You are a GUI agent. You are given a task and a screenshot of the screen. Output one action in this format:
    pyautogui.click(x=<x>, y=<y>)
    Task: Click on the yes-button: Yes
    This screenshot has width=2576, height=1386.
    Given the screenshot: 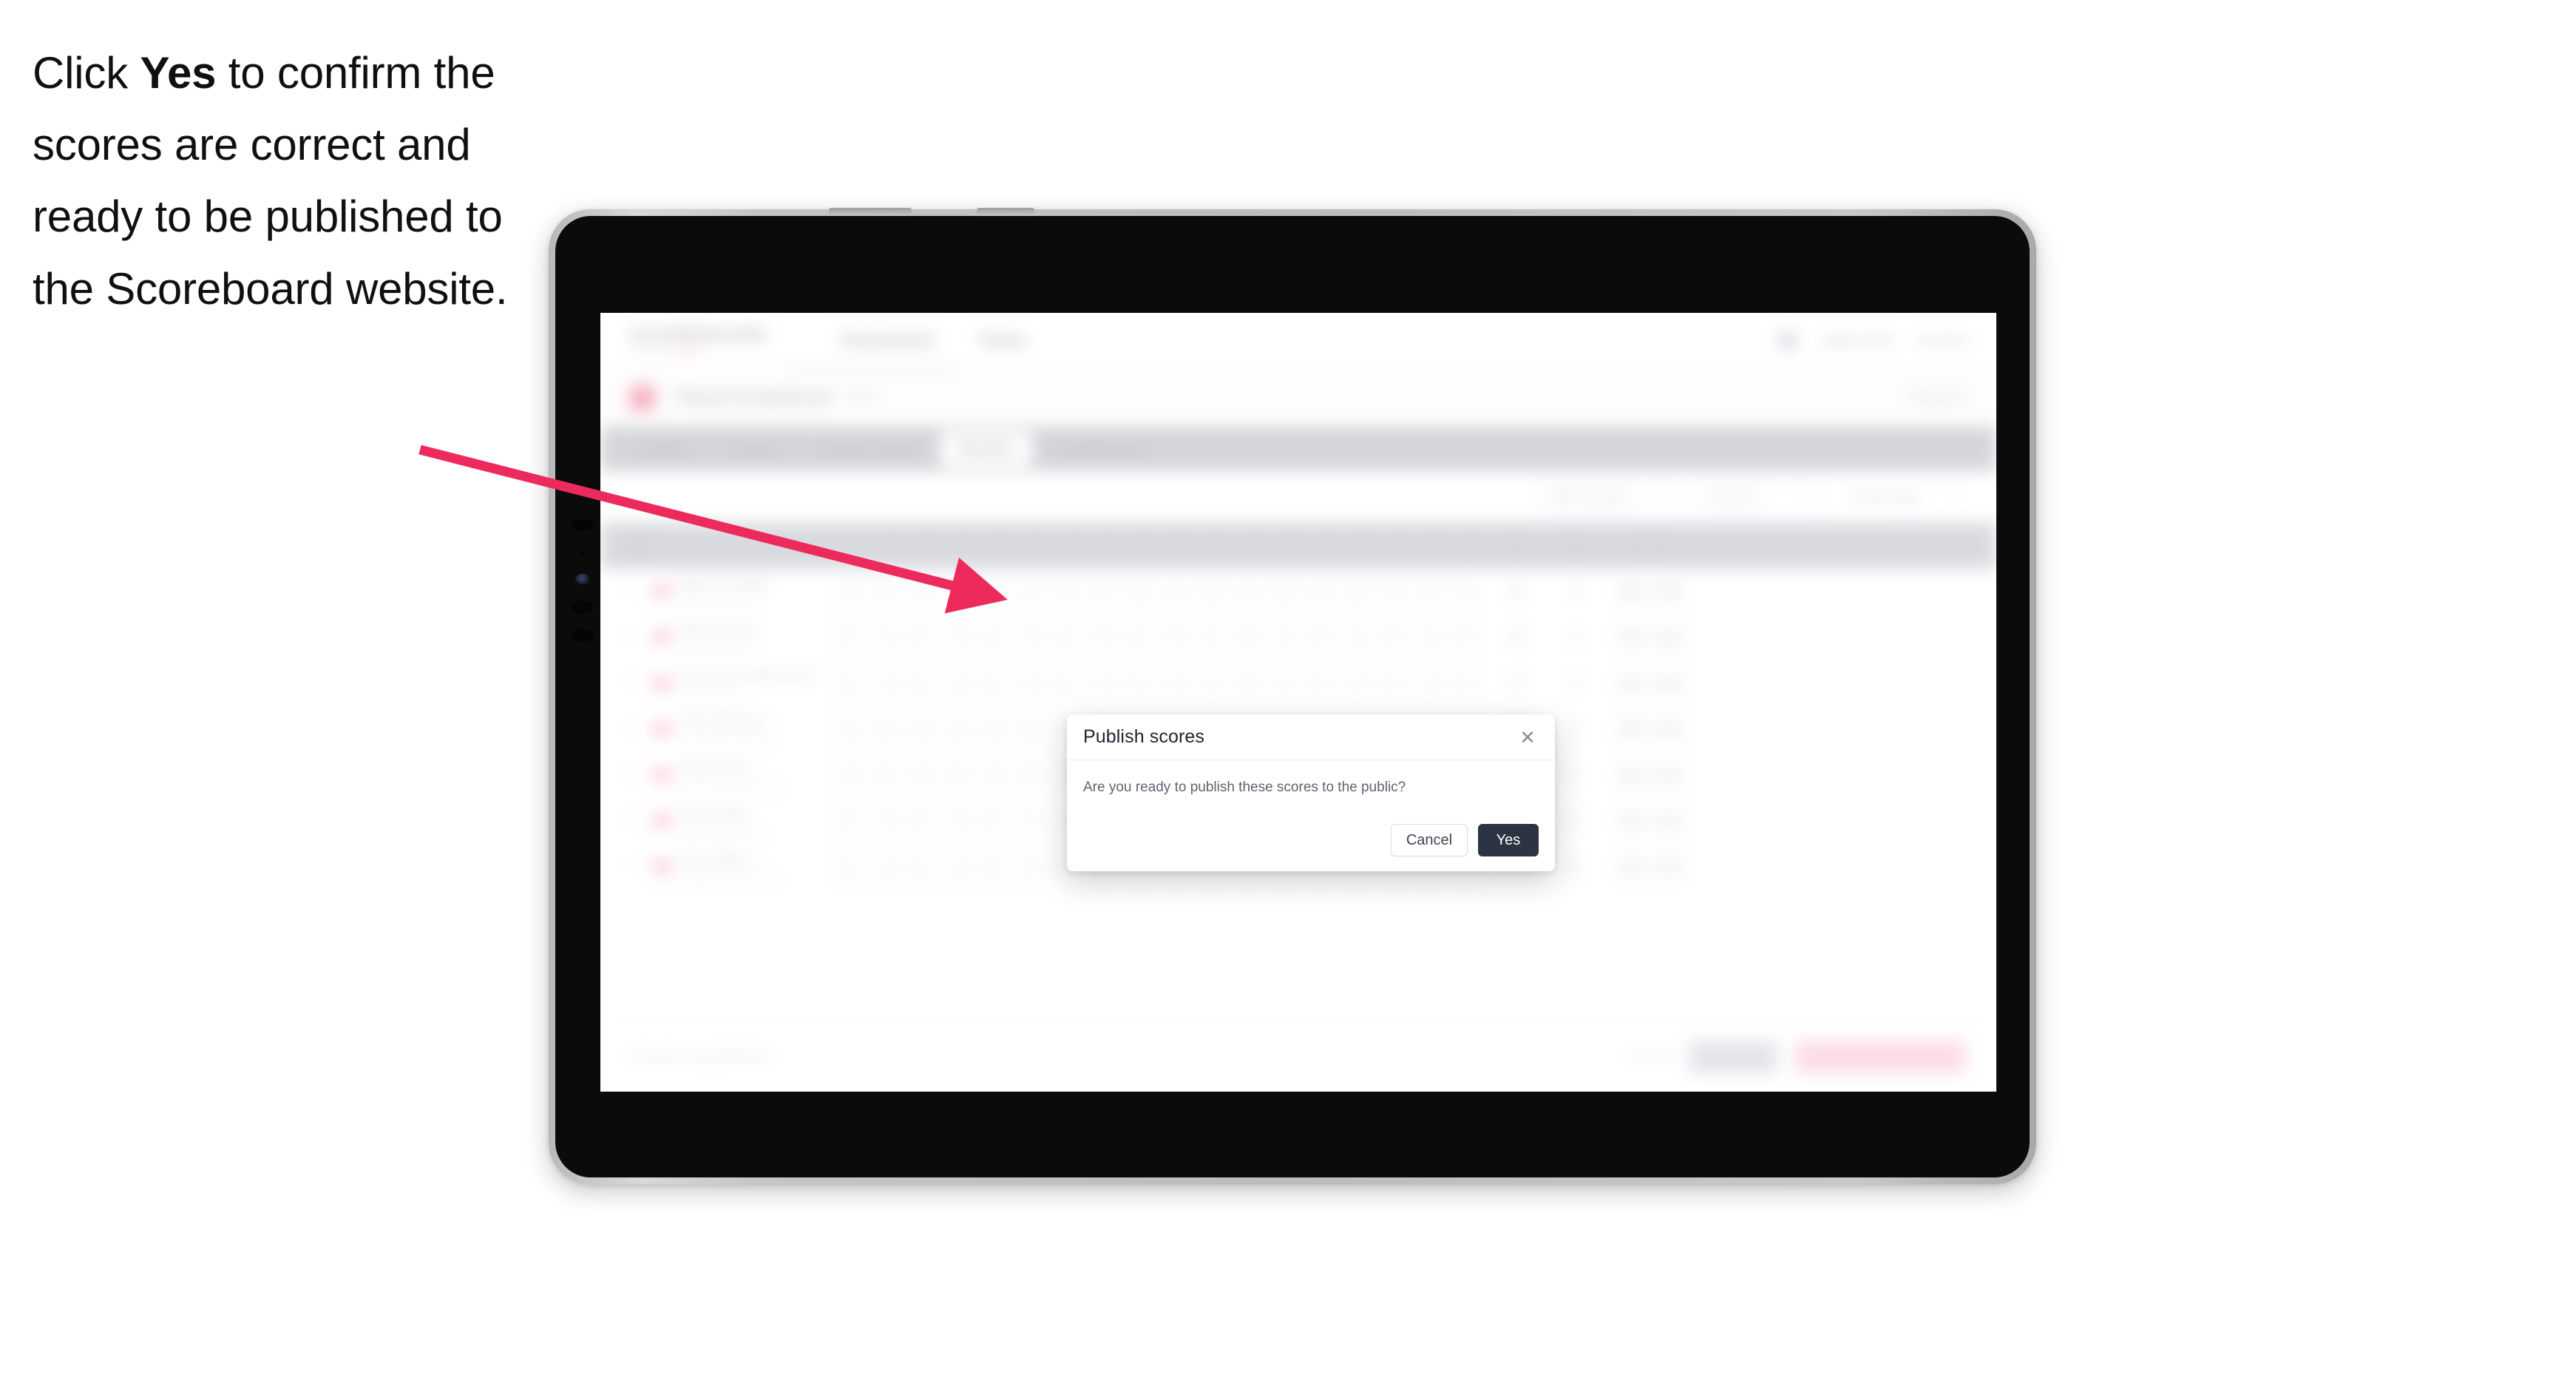 What is the action you would take?
    pyautogui.click(x=1508, y=840)
    